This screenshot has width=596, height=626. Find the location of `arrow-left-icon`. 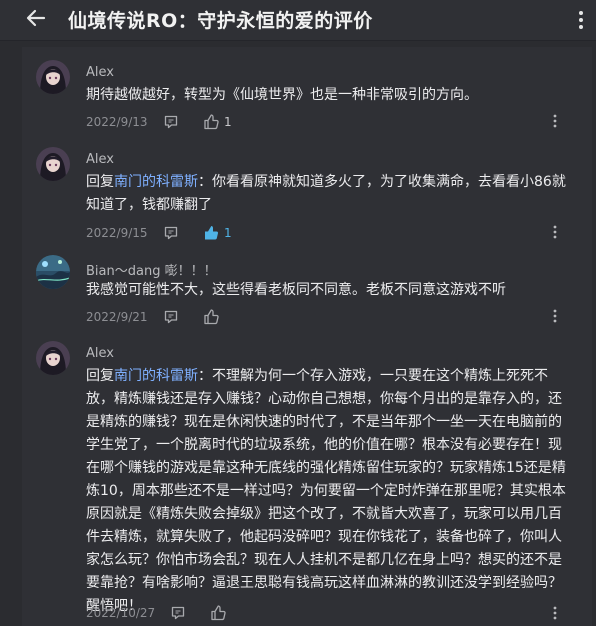

arrow-left-icon is located at coordinates (36, 18).